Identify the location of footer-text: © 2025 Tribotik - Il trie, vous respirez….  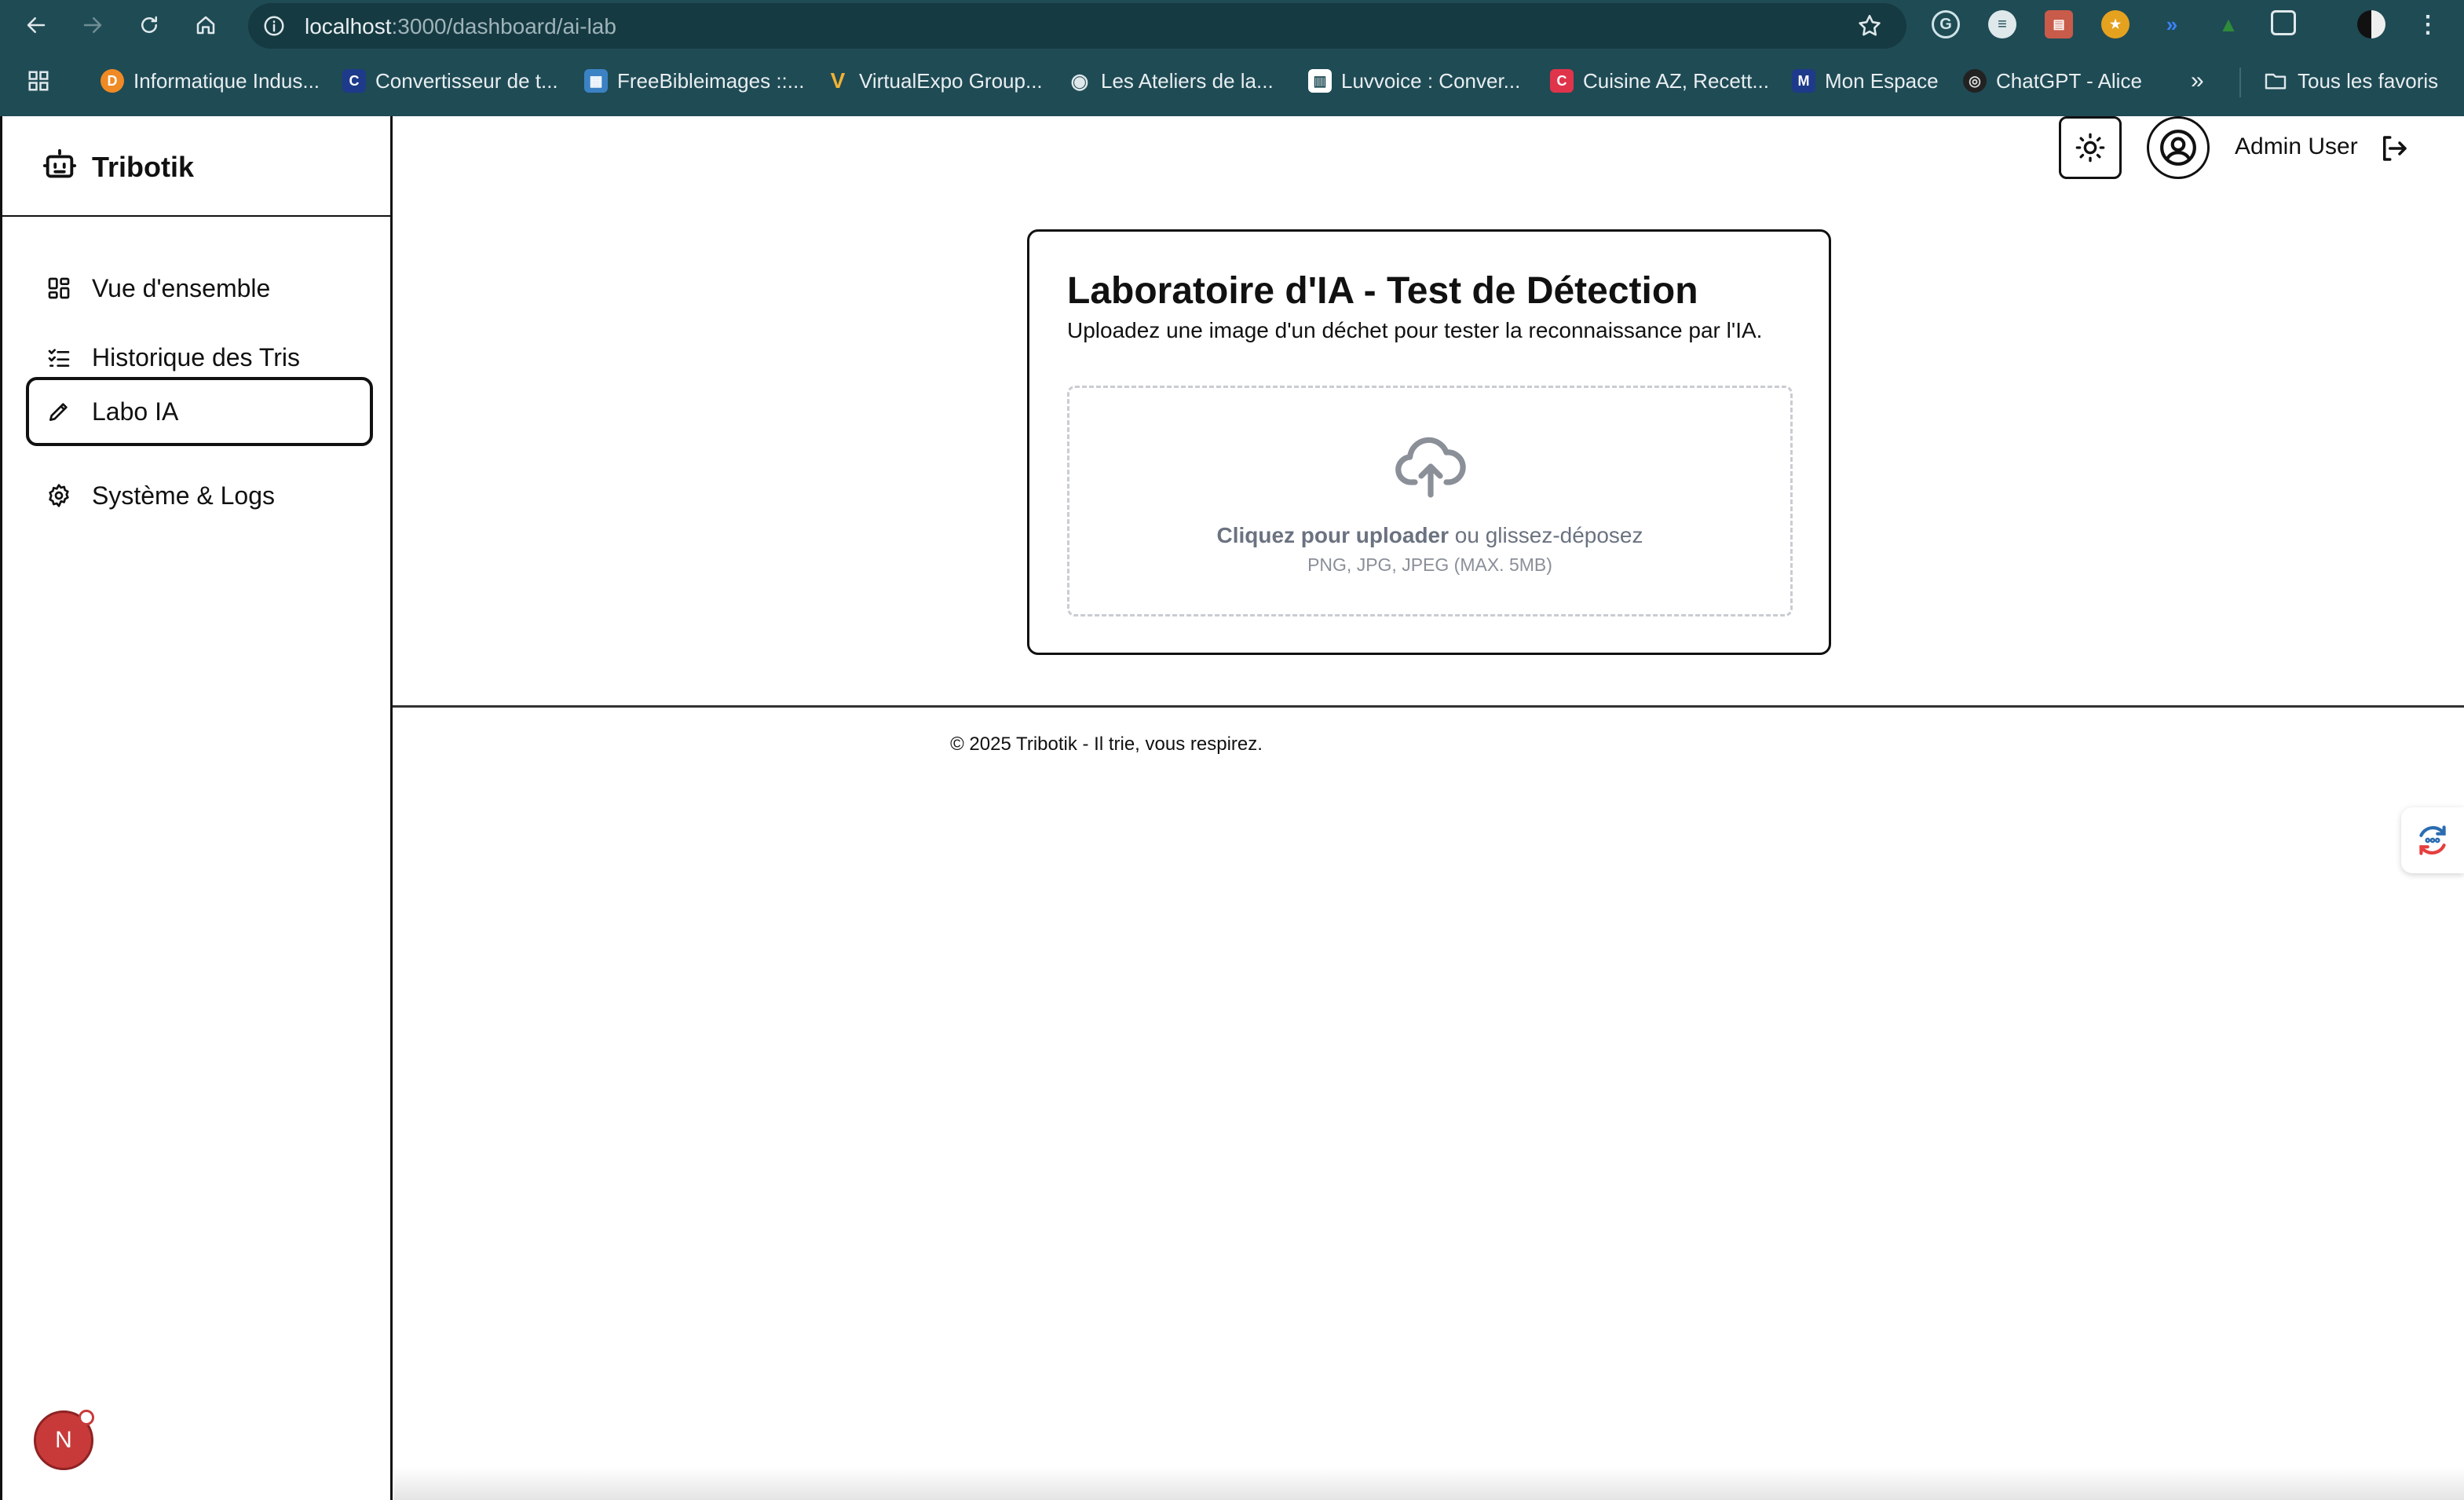
(1106, 745).